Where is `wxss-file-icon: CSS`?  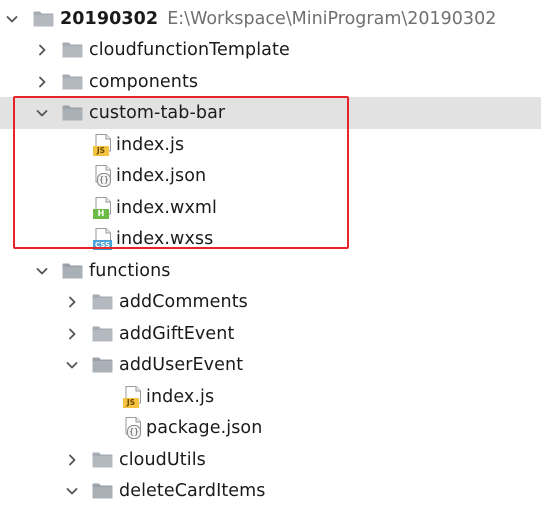
wxss-file-icon: CSS is located at coordinates (103, 239).